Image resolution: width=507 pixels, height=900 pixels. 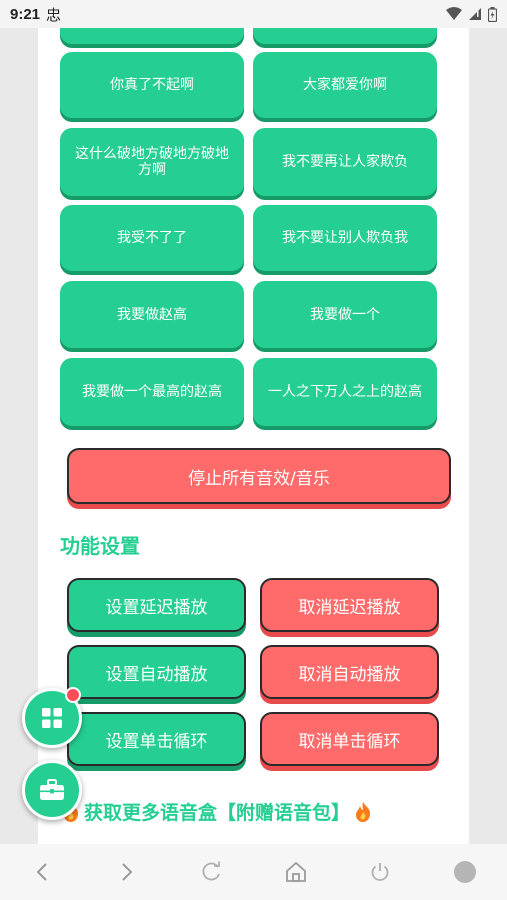 I want to click on grid-menu-fab, so click(x=52, y=717).